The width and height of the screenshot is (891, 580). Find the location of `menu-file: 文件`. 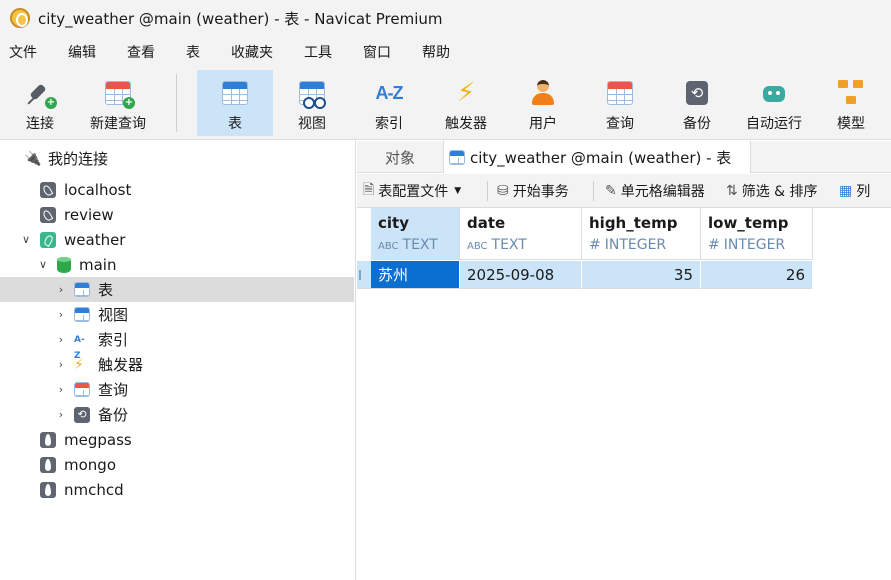

menu-file: 文件 is located at coordinates (23, 52).